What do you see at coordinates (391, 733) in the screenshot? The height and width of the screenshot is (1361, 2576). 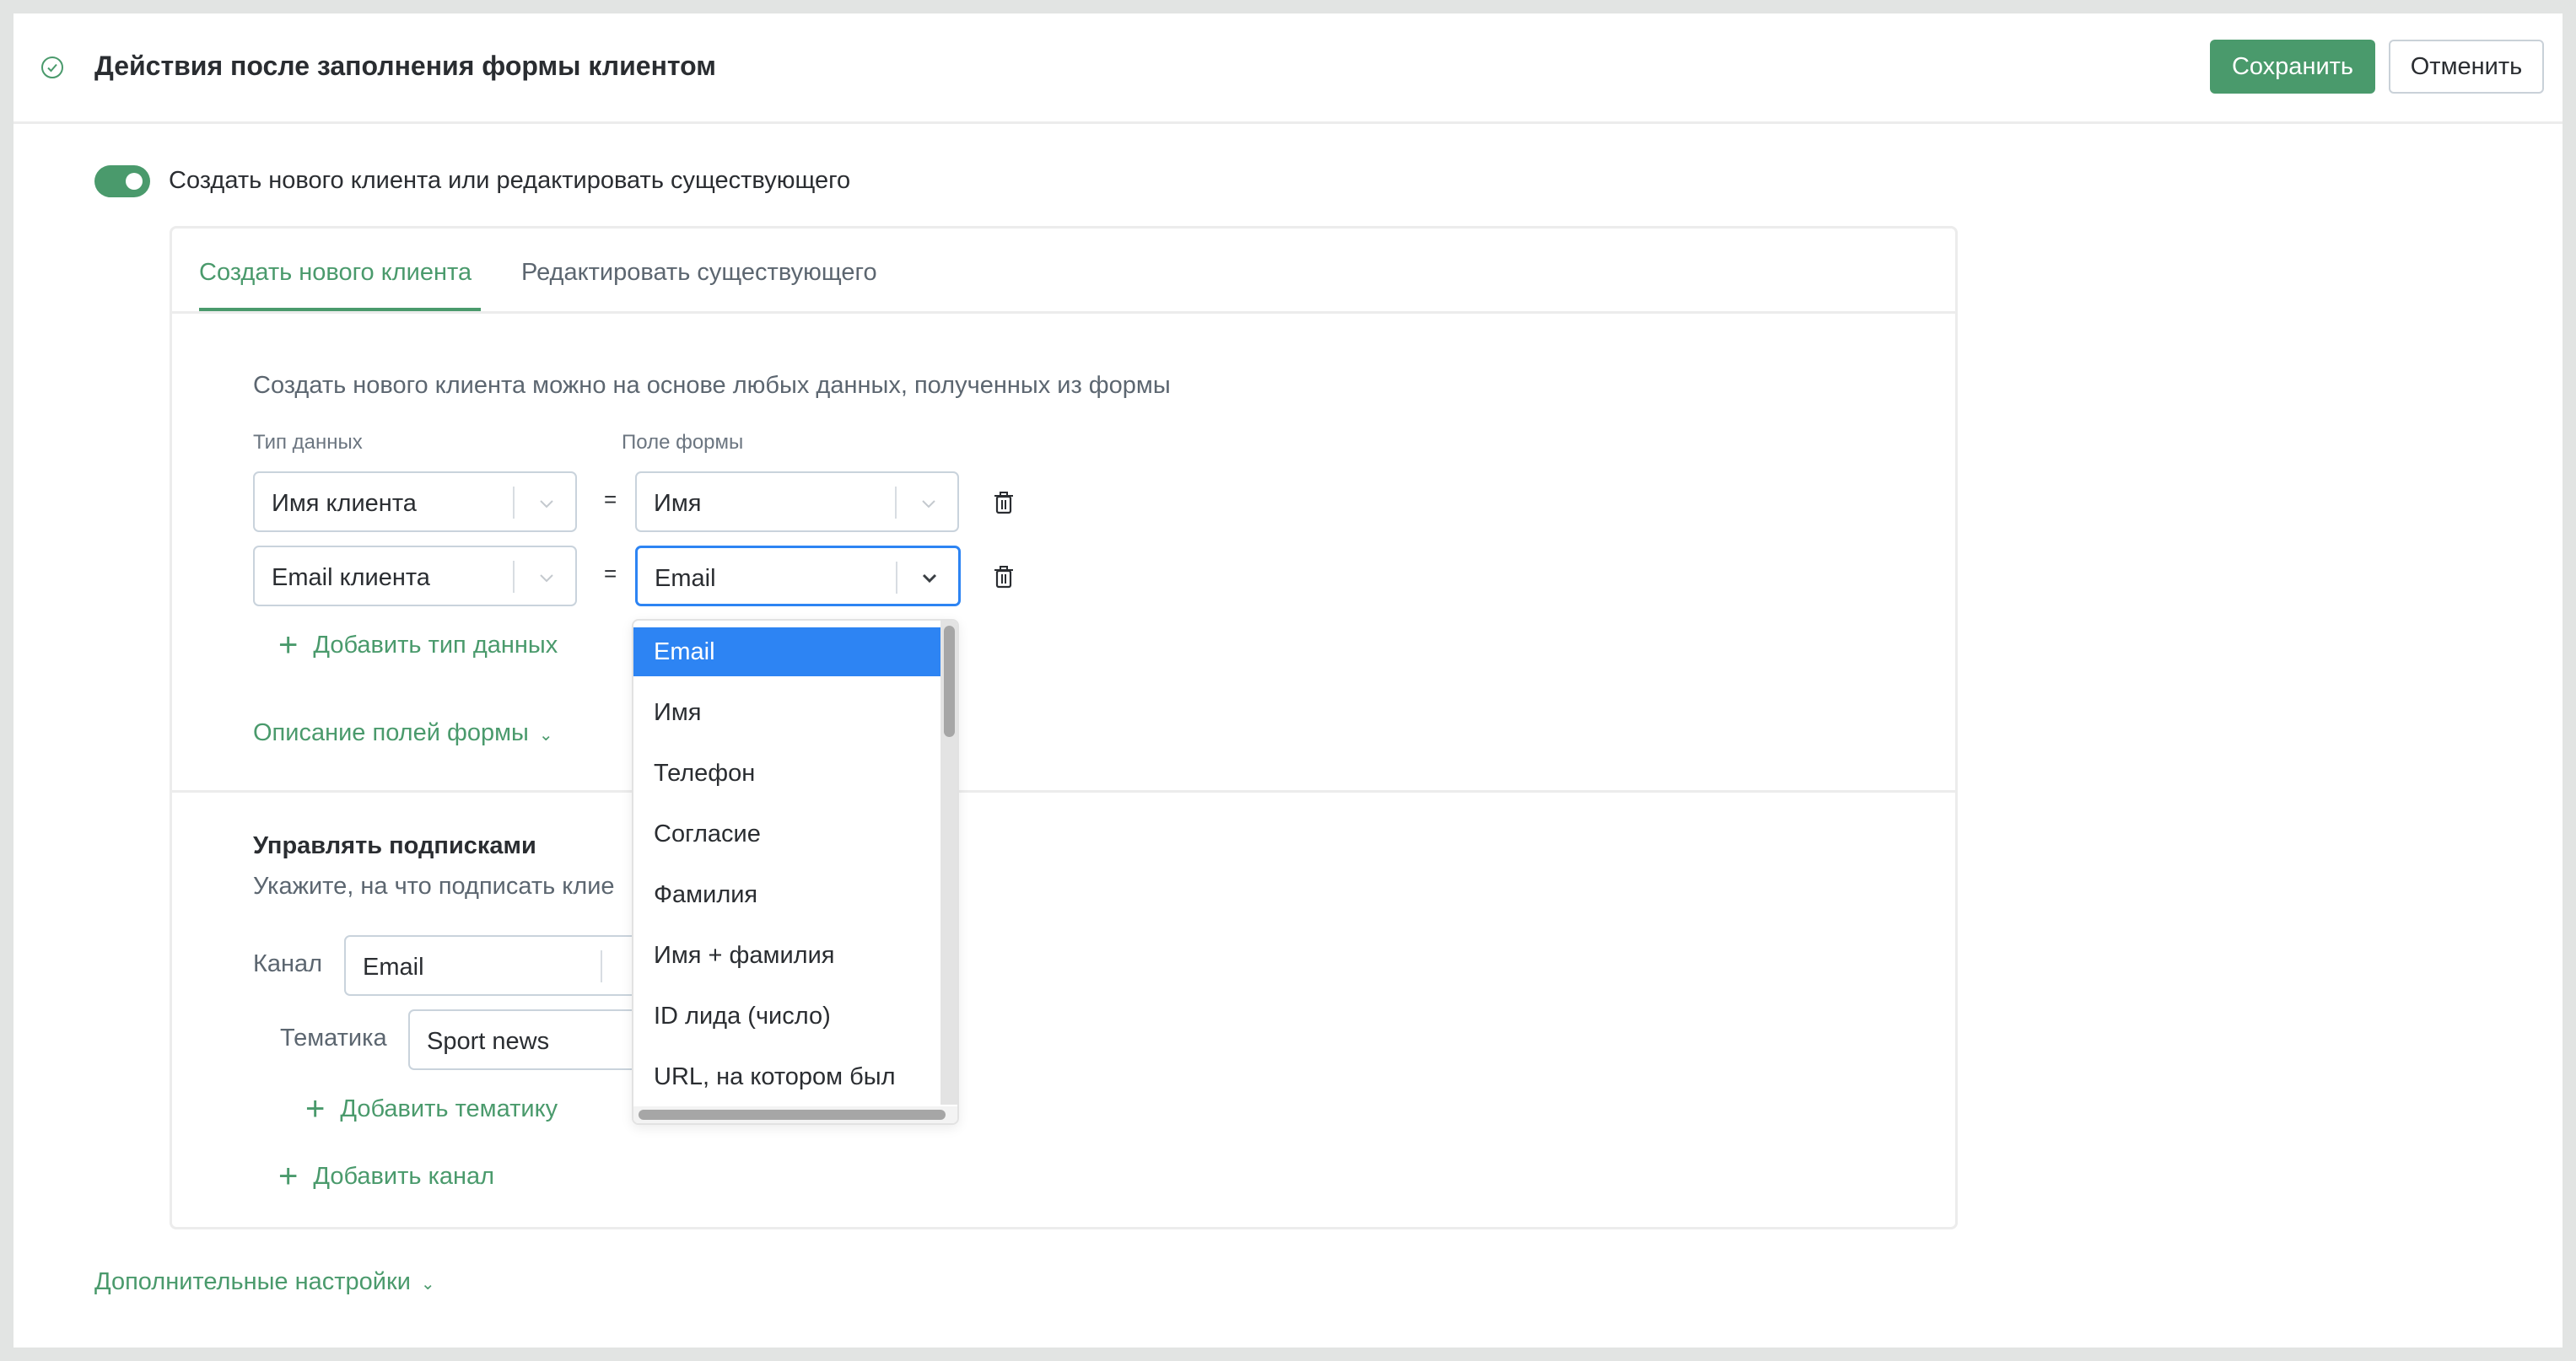 I see `form-fields-description-label: Описание полей формы` at bounding box center [391, 733].